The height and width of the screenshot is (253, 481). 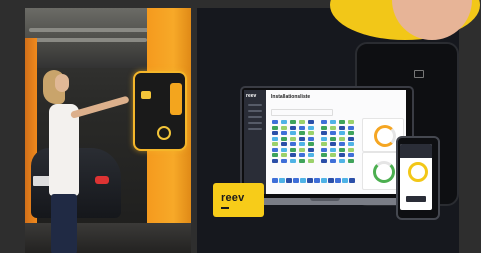 What do you see at coordinates (416, 151) in the screenshot?
I see `phone-header` at bounding box center [416, 151].